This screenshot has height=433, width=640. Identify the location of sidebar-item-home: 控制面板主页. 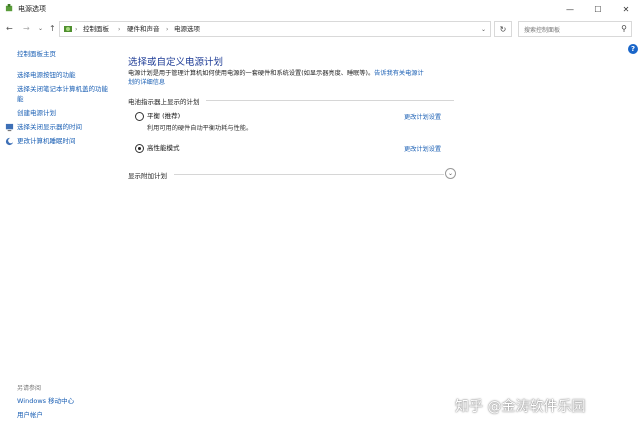
(36, 54).